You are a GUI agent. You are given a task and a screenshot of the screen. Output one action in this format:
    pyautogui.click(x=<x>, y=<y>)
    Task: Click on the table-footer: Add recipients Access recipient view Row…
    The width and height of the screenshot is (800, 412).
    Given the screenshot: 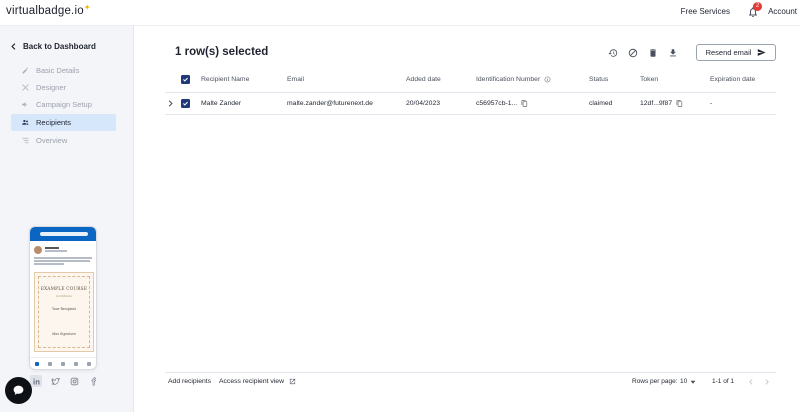 What is the action you would take?
    pyautogui.click(x=470, y=383)
    